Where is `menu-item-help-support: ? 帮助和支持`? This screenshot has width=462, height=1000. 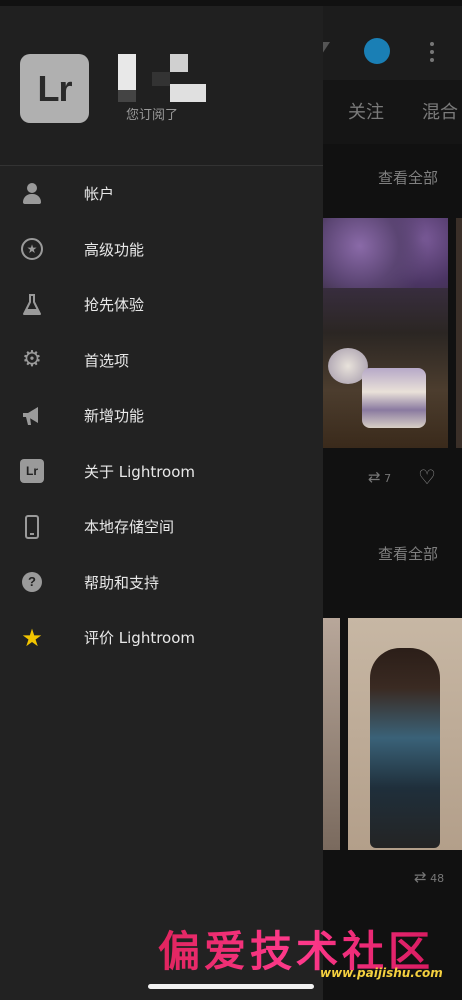
menu-item-help-support: ? 帮助和支持 is located at coordinates (161, 583).